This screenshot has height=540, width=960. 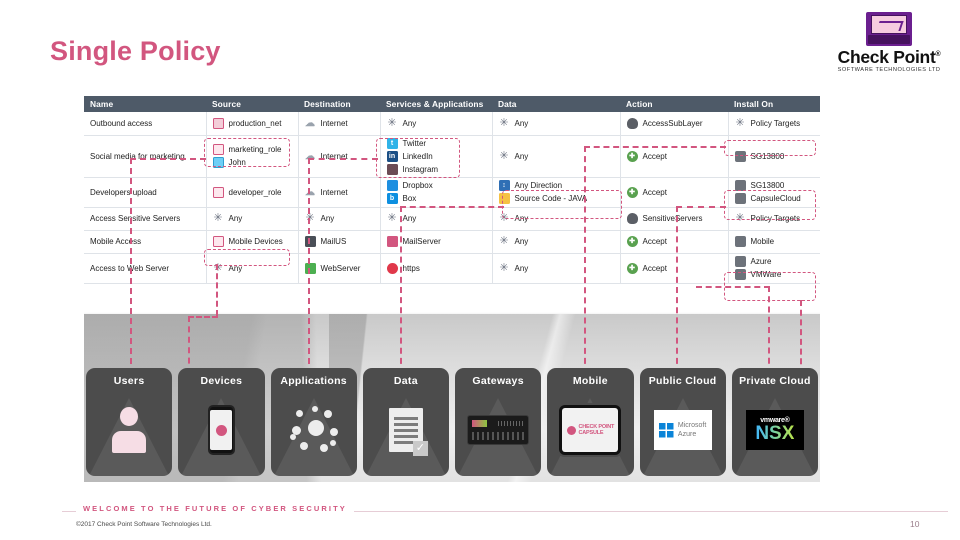 I want to click on box-icon: b, so click(x=392, y=198).